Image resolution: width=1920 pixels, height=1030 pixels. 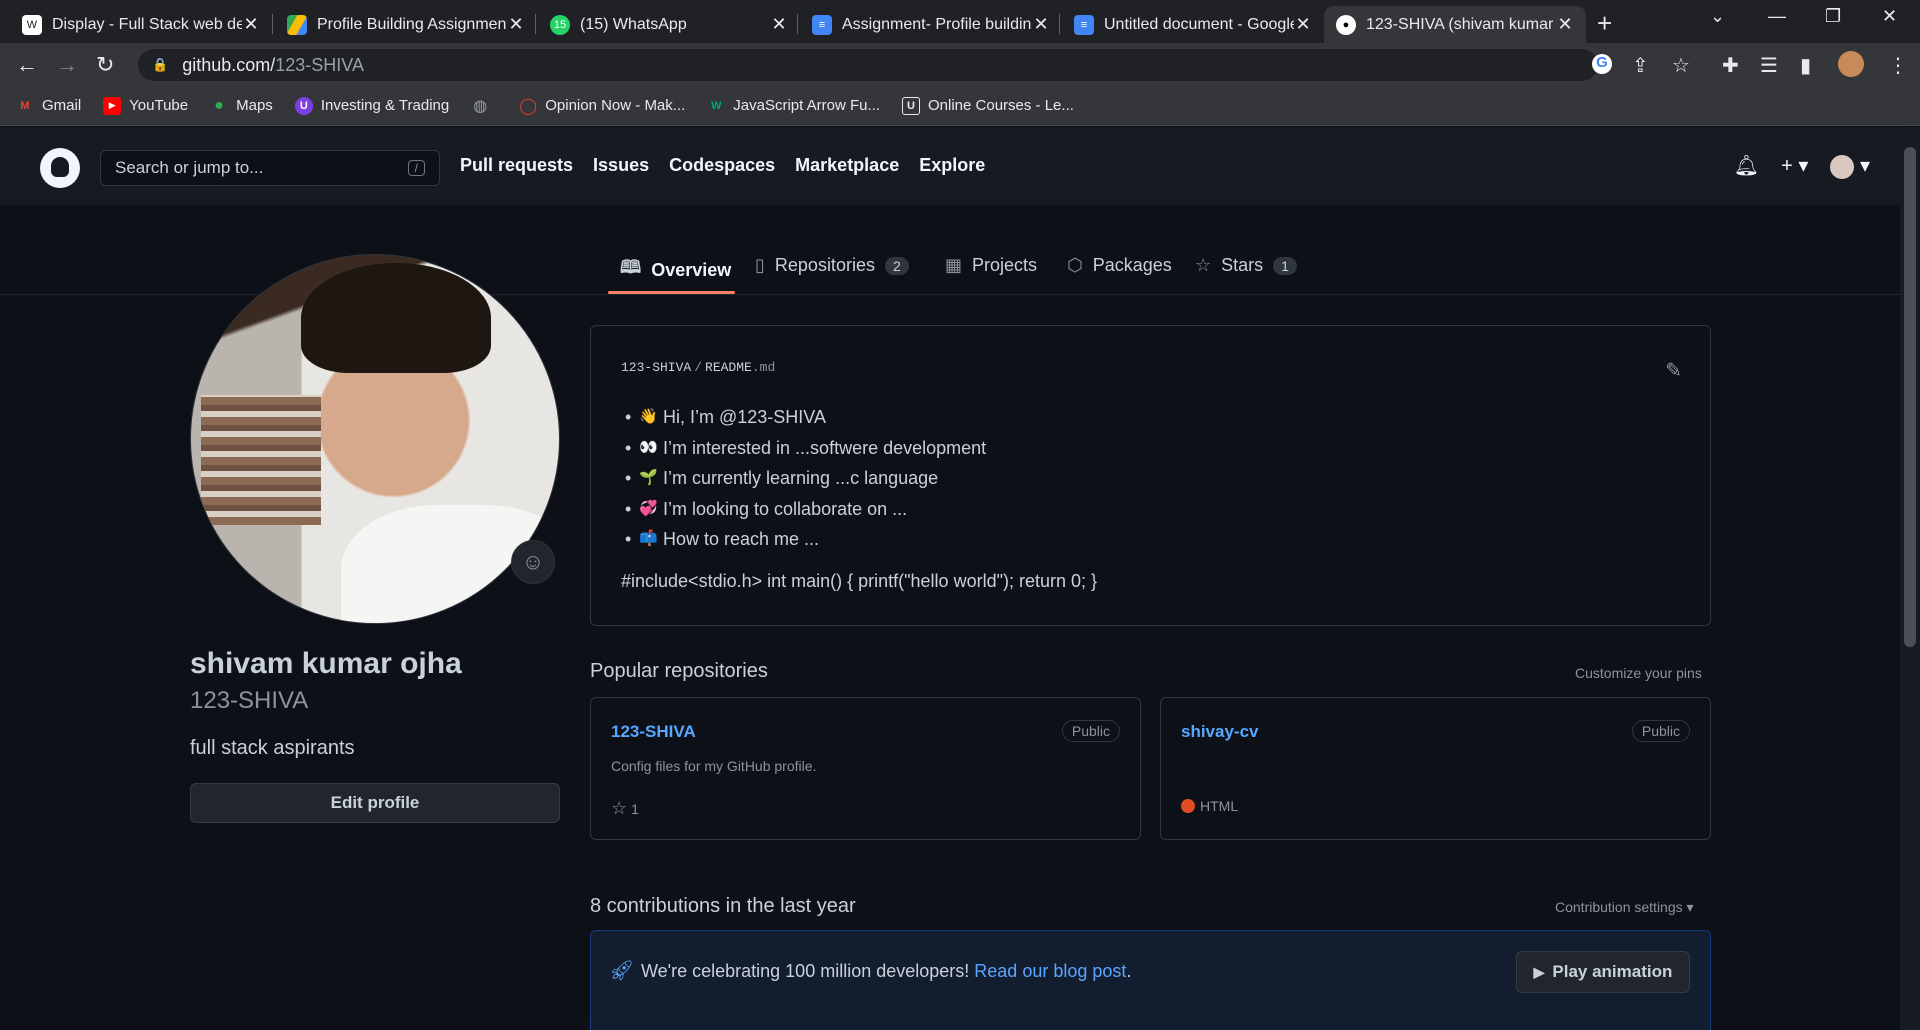 What do you see at coordinates (1850, 166) in the screenshot?
I see `user-avatar-menu: ▾` at bounding box center [1850, 166].